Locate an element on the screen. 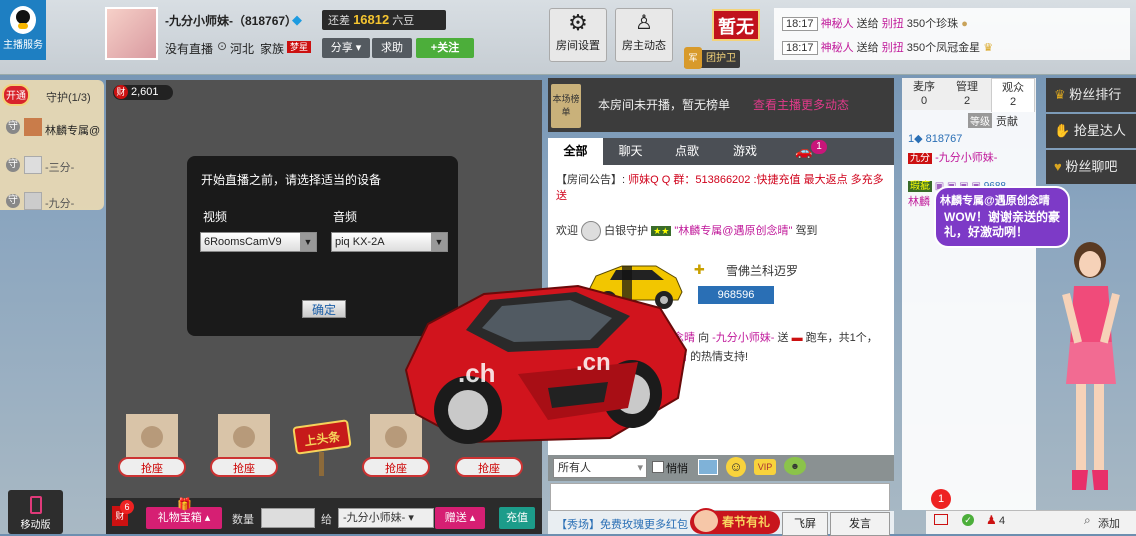 The image size is (1136, 536). ranking-empty-text: 本房间未开播，暂无榜单 is located at coordinates (664, 105).